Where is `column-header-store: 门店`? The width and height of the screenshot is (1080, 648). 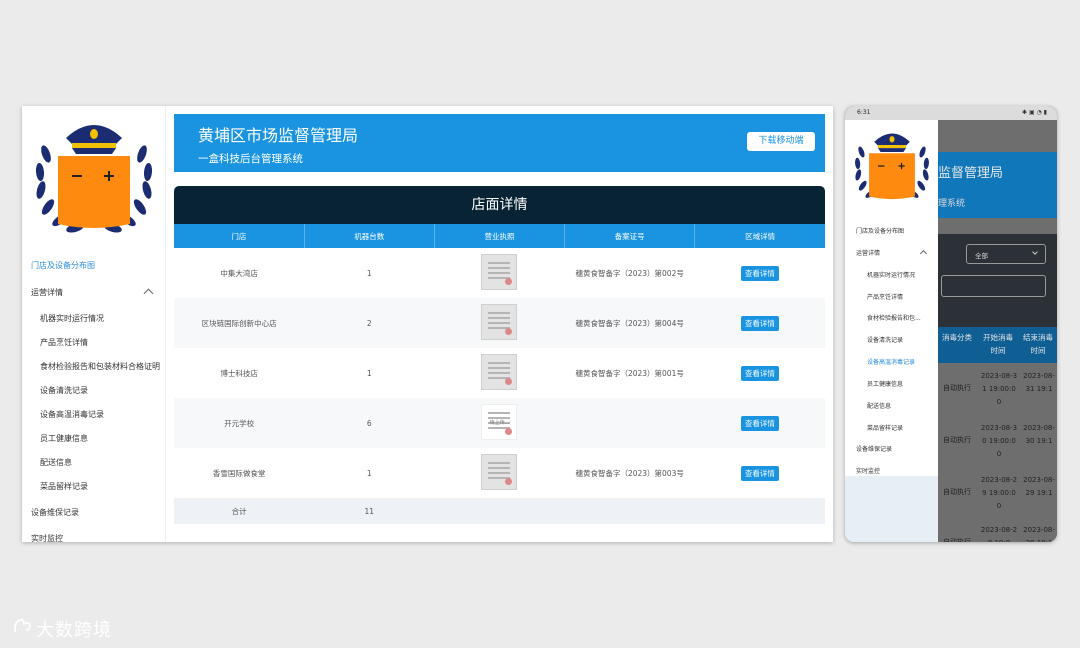
column-header-store: 门店 is located at coordinates (239, 236).